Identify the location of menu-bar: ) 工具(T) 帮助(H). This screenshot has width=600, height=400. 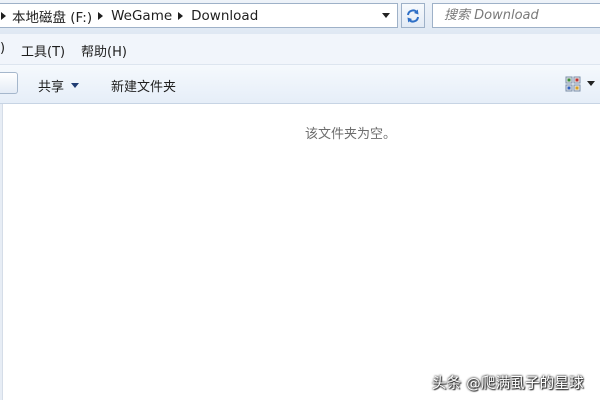
(300, 49).